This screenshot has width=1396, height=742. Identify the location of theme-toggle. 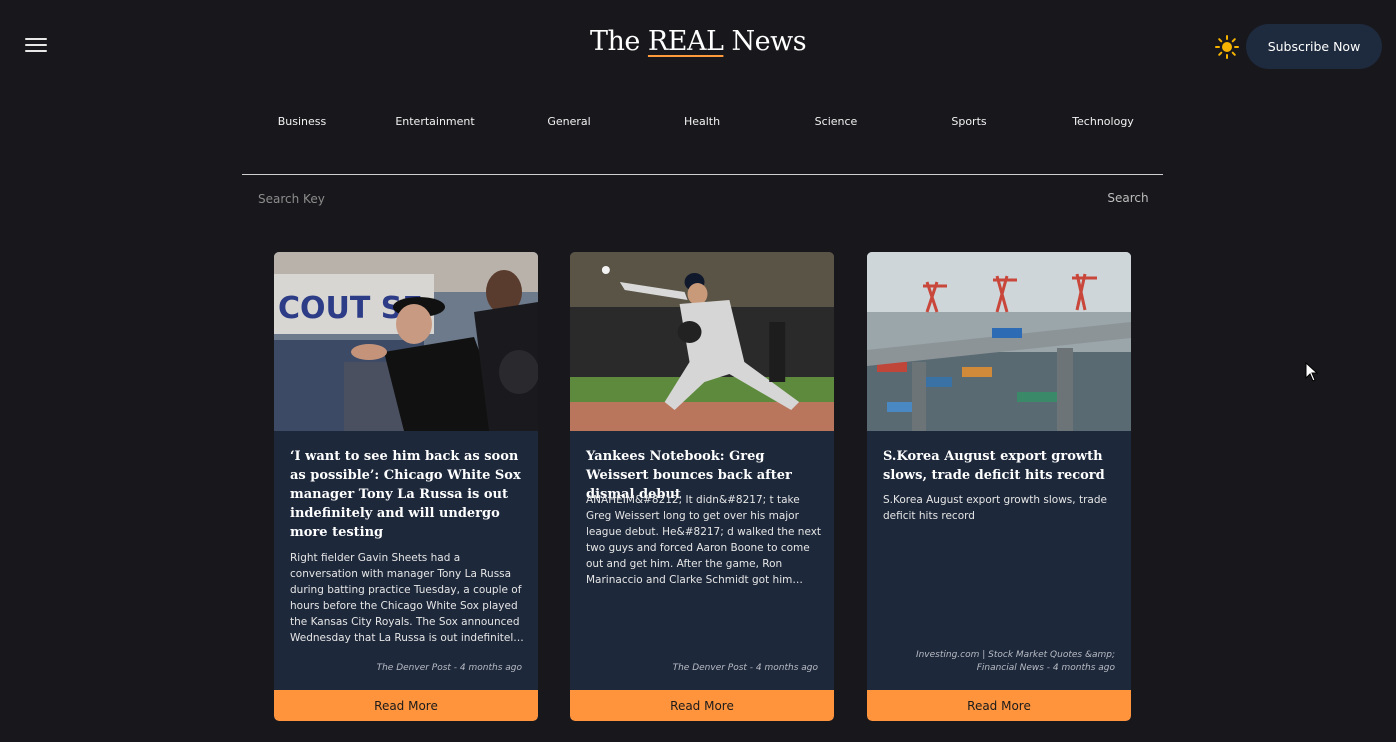
(1227, 47).